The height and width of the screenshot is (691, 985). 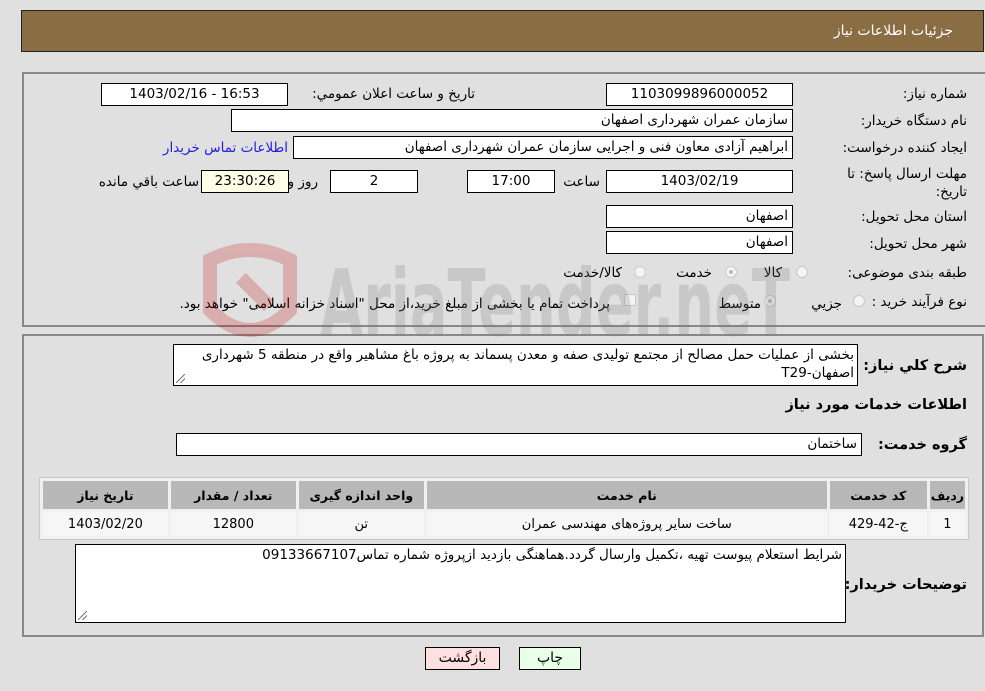 What do you see at coordinates (739, 304) in the screenshot?
I see `purchase-type-option-medium: متوسط` at bounding box center [739, 304].